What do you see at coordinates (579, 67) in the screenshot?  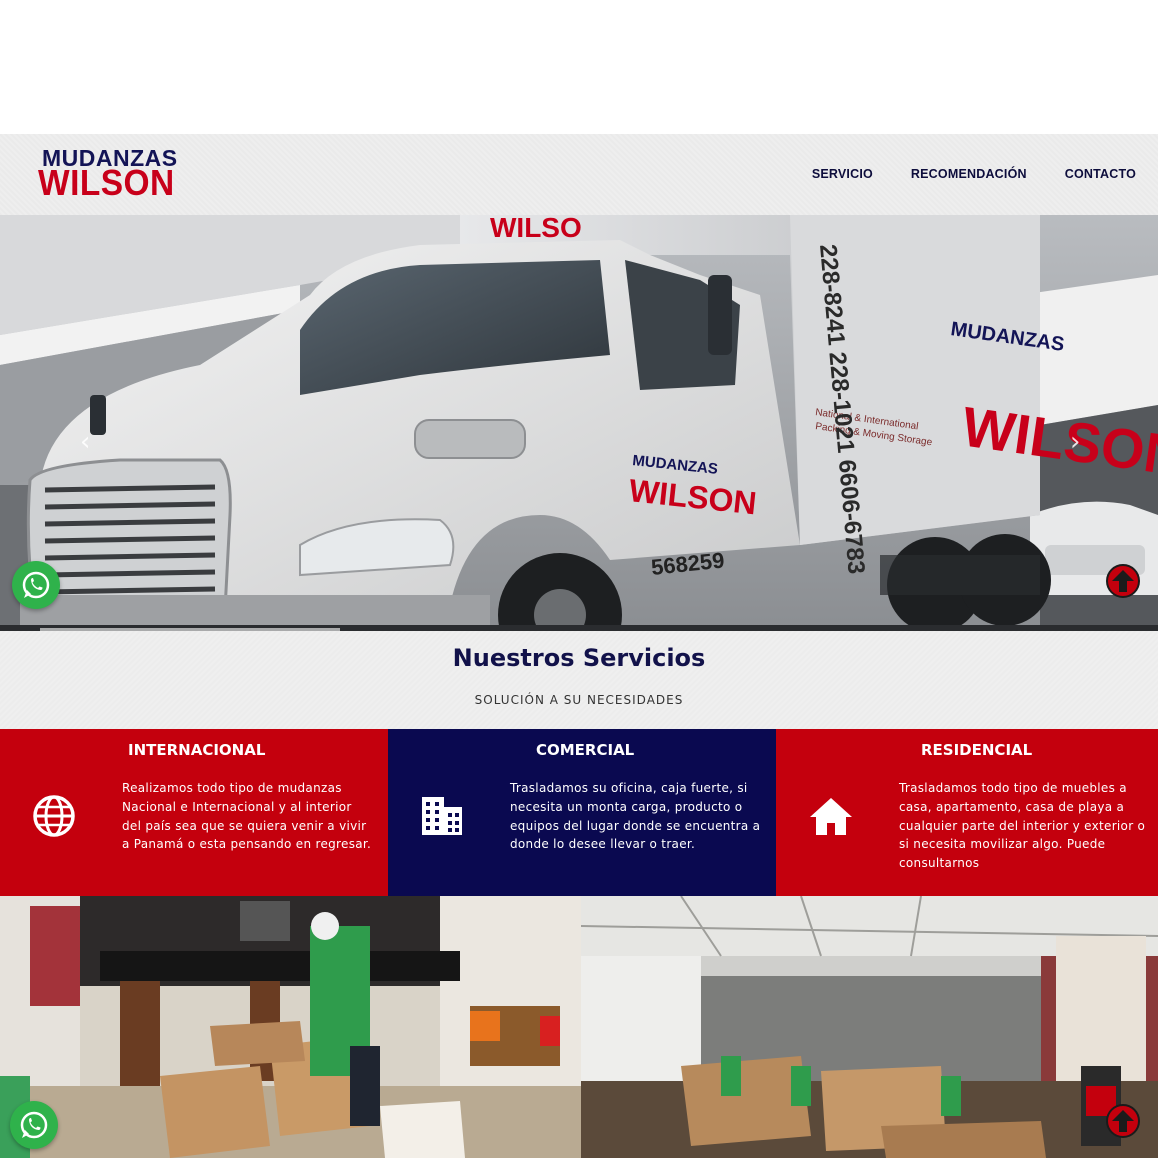 I see `top-blank-area` at bounding box center [579, 67].